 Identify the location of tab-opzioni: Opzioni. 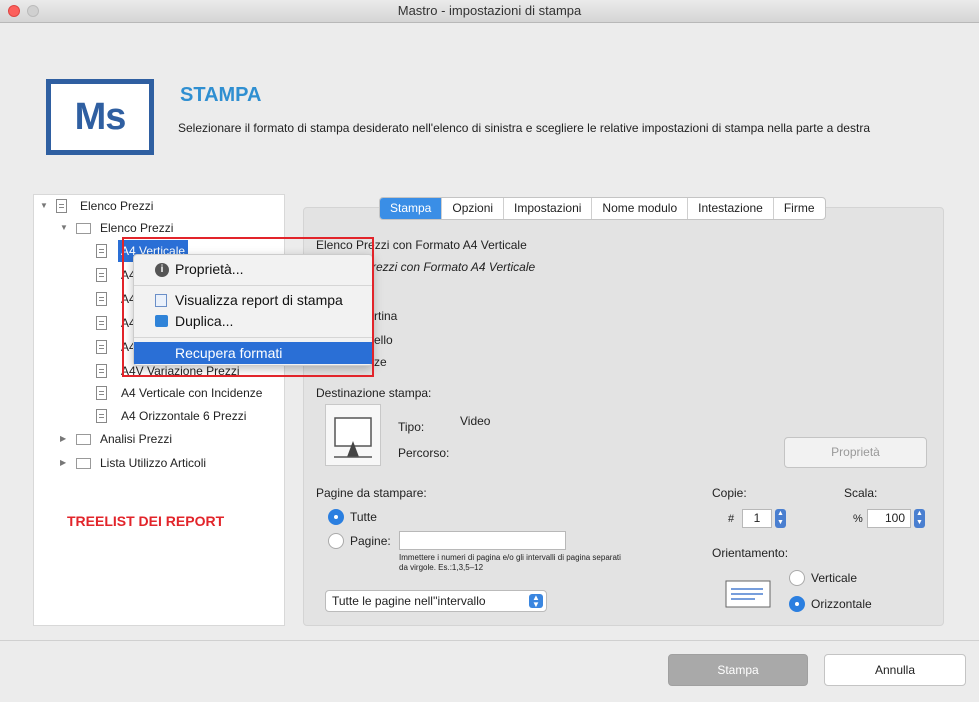
(473, 208).